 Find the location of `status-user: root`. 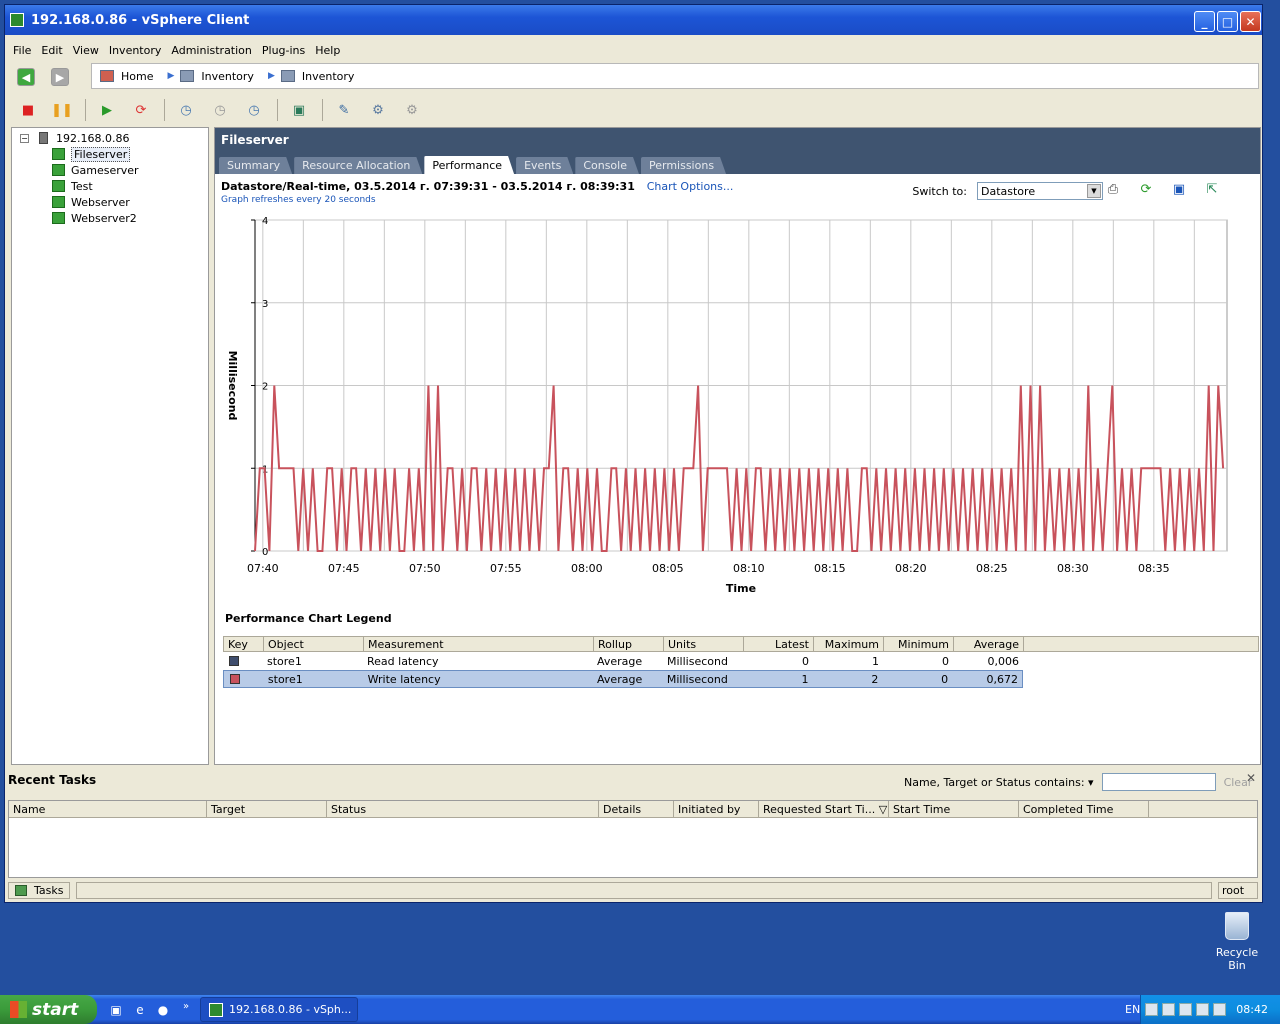

status-user: root is located at coordinates (1238, 890).